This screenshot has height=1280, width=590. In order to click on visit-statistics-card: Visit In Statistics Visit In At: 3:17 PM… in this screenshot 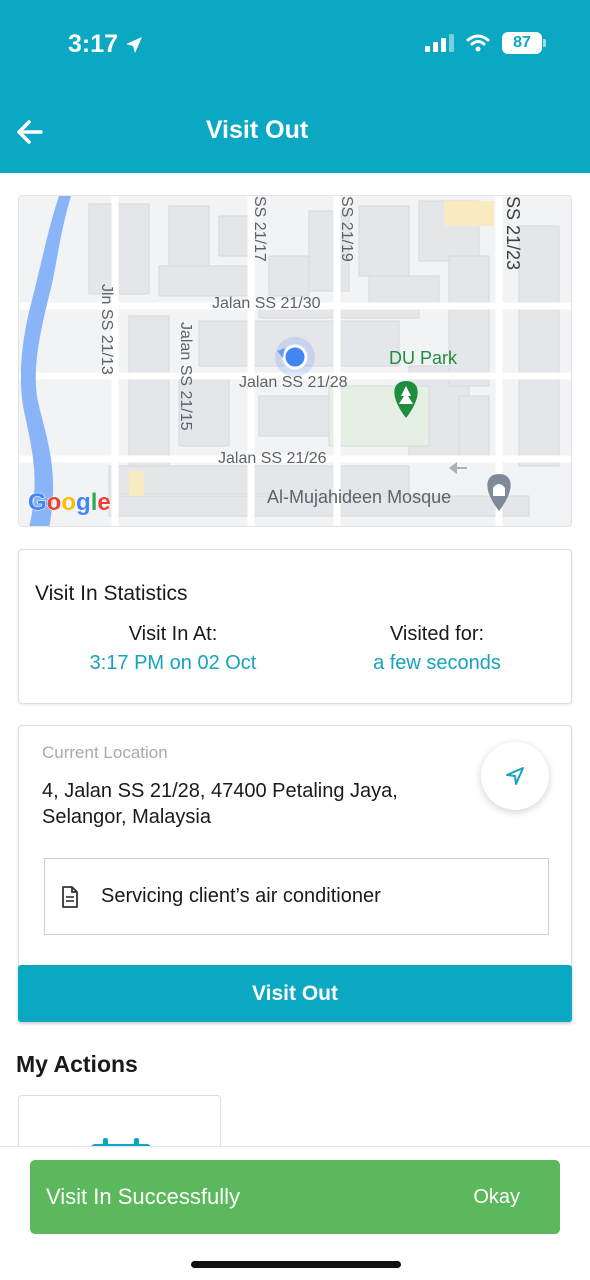, I will do `click(295, 626)`.